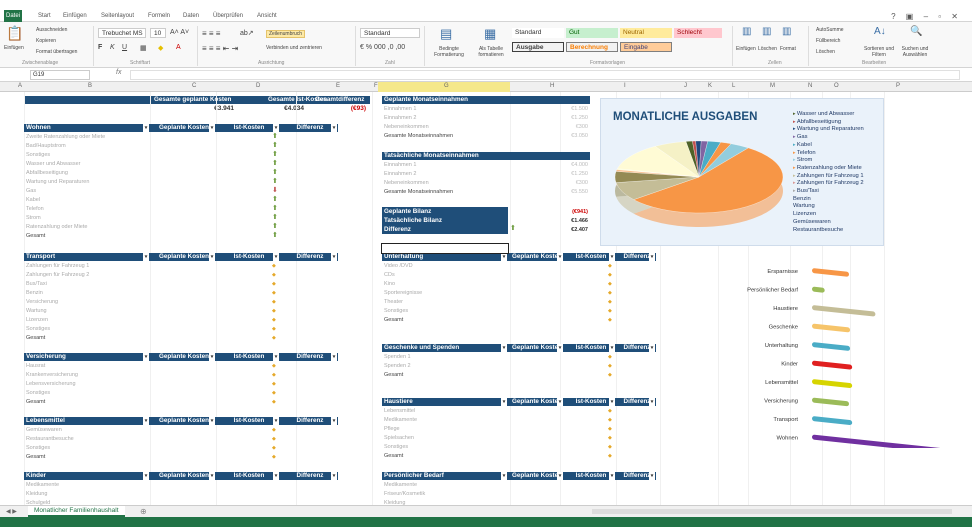  What do you see at coordinates (646, 47) in the screenshot?
I see `style-eingabe: Eingabe` at bounding box center [646, 47].